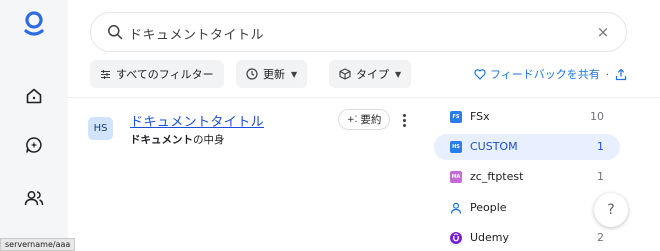 The height and width of the screenshot is (251, 660). Describe the element at coordinates (456, 117) in the screenshot. I see `fs-icon: FS` at that location.